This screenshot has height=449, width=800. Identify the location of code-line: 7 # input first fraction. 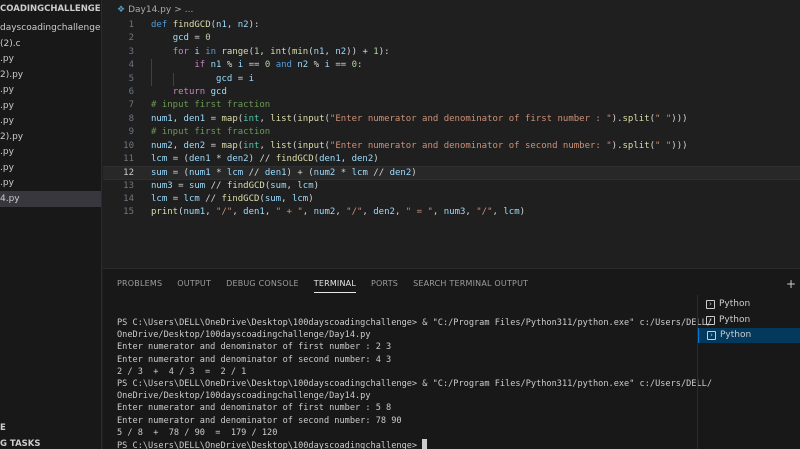
(451, 105).